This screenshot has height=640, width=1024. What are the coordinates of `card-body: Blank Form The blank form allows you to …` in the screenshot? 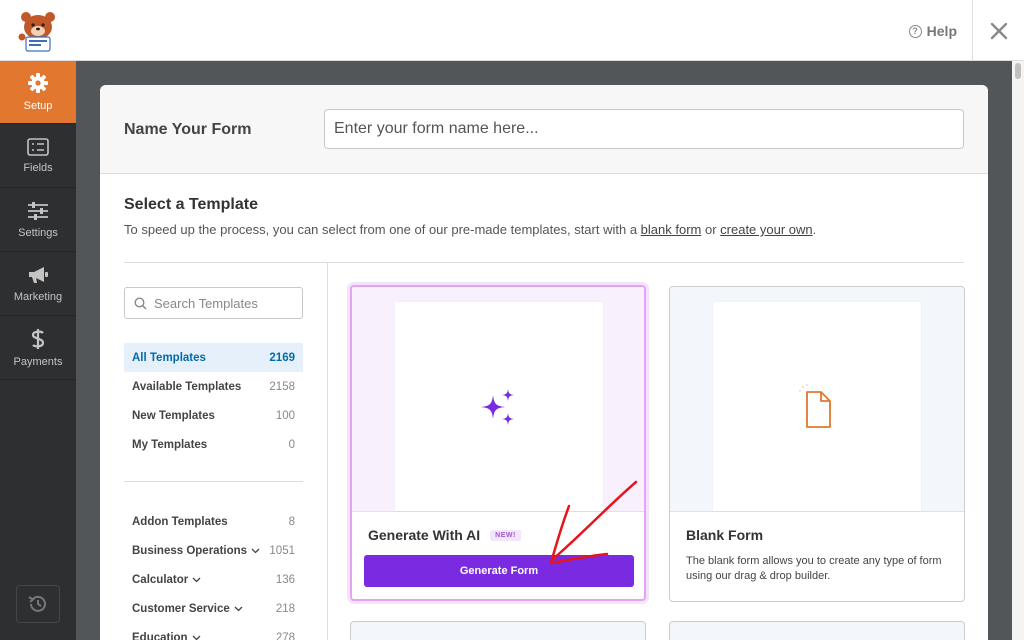 It's located at (817, 547).